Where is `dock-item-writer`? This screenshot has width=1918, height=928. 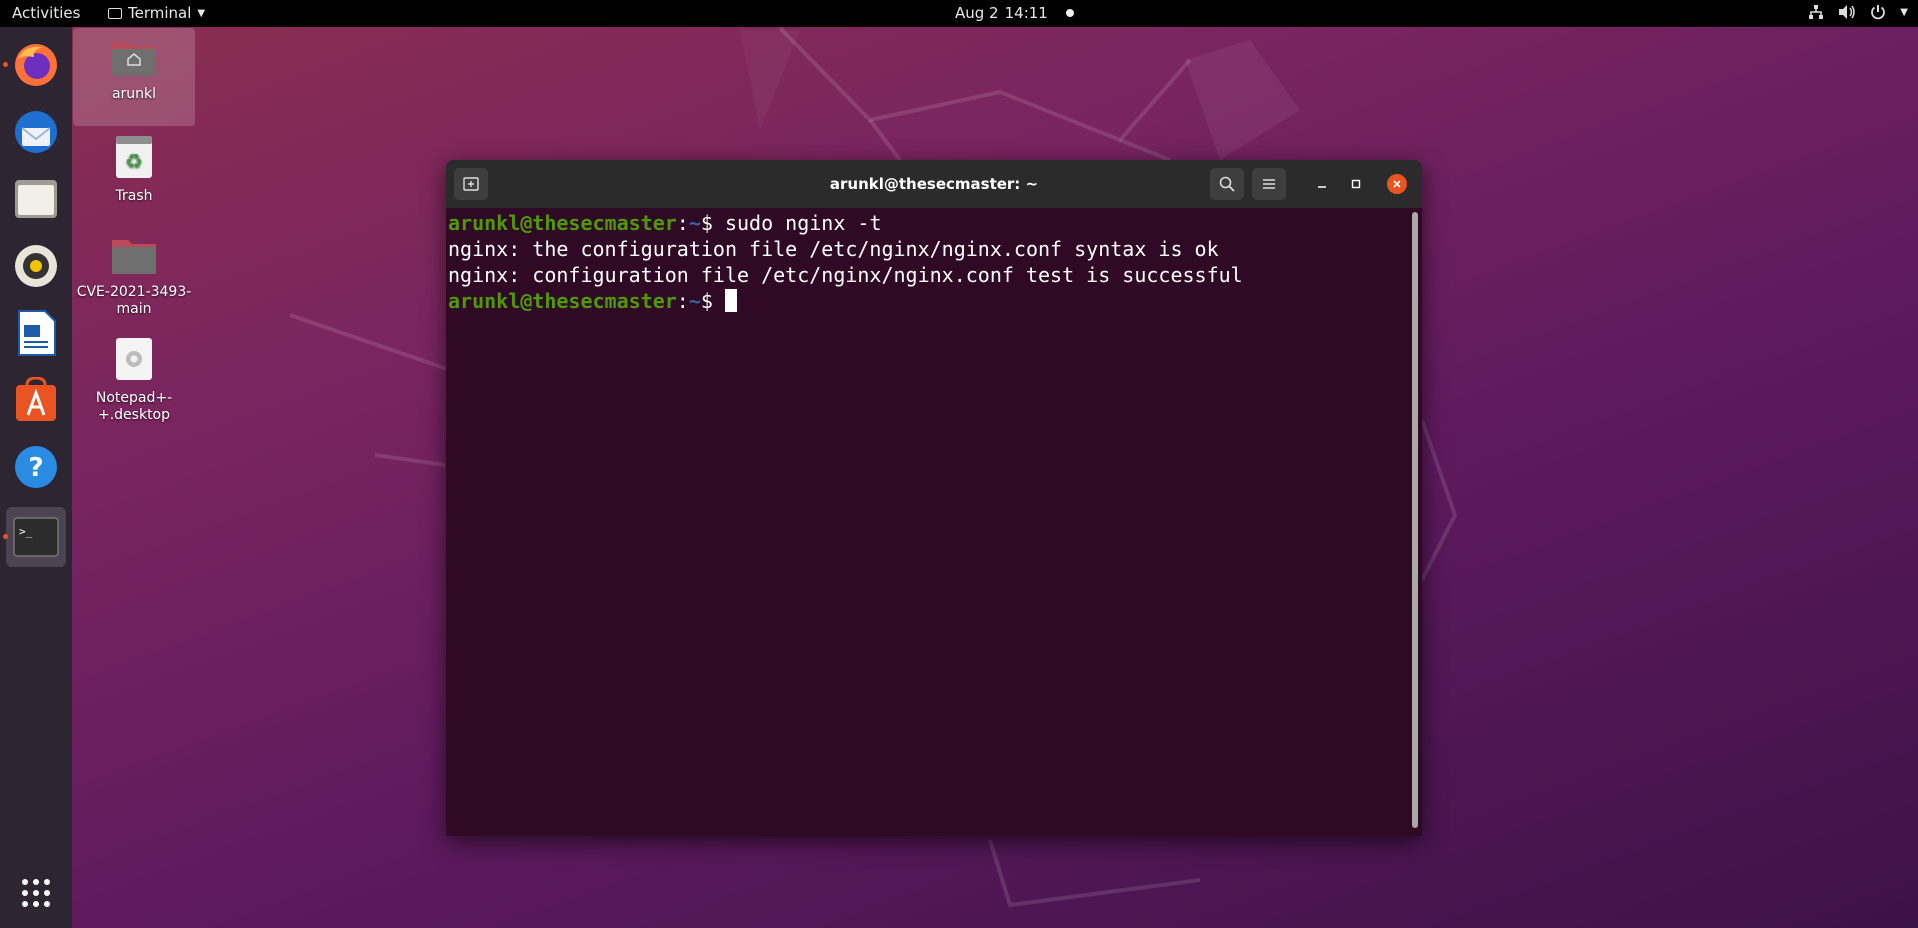 dock-item-writer is located at coordinates (36, 333).